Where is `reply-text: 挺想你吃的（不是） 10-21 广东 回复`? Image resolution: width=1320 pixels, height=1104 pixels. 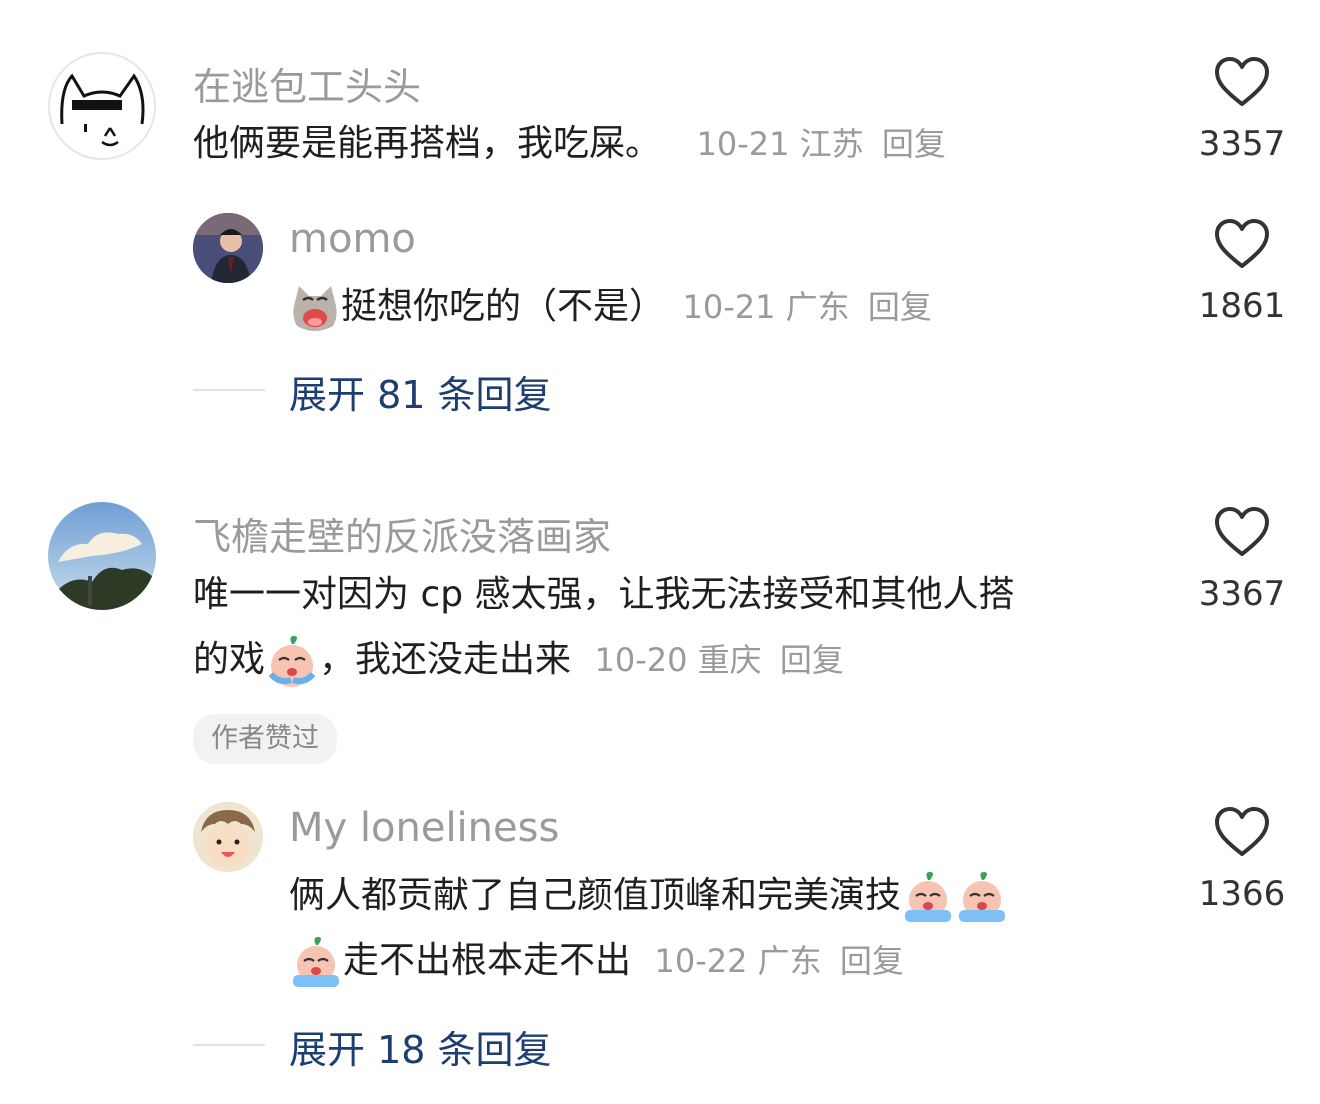 reply-text: 挺想你吃的（不是） 10-21 广东 回复 is located at coordinates (610, 307).